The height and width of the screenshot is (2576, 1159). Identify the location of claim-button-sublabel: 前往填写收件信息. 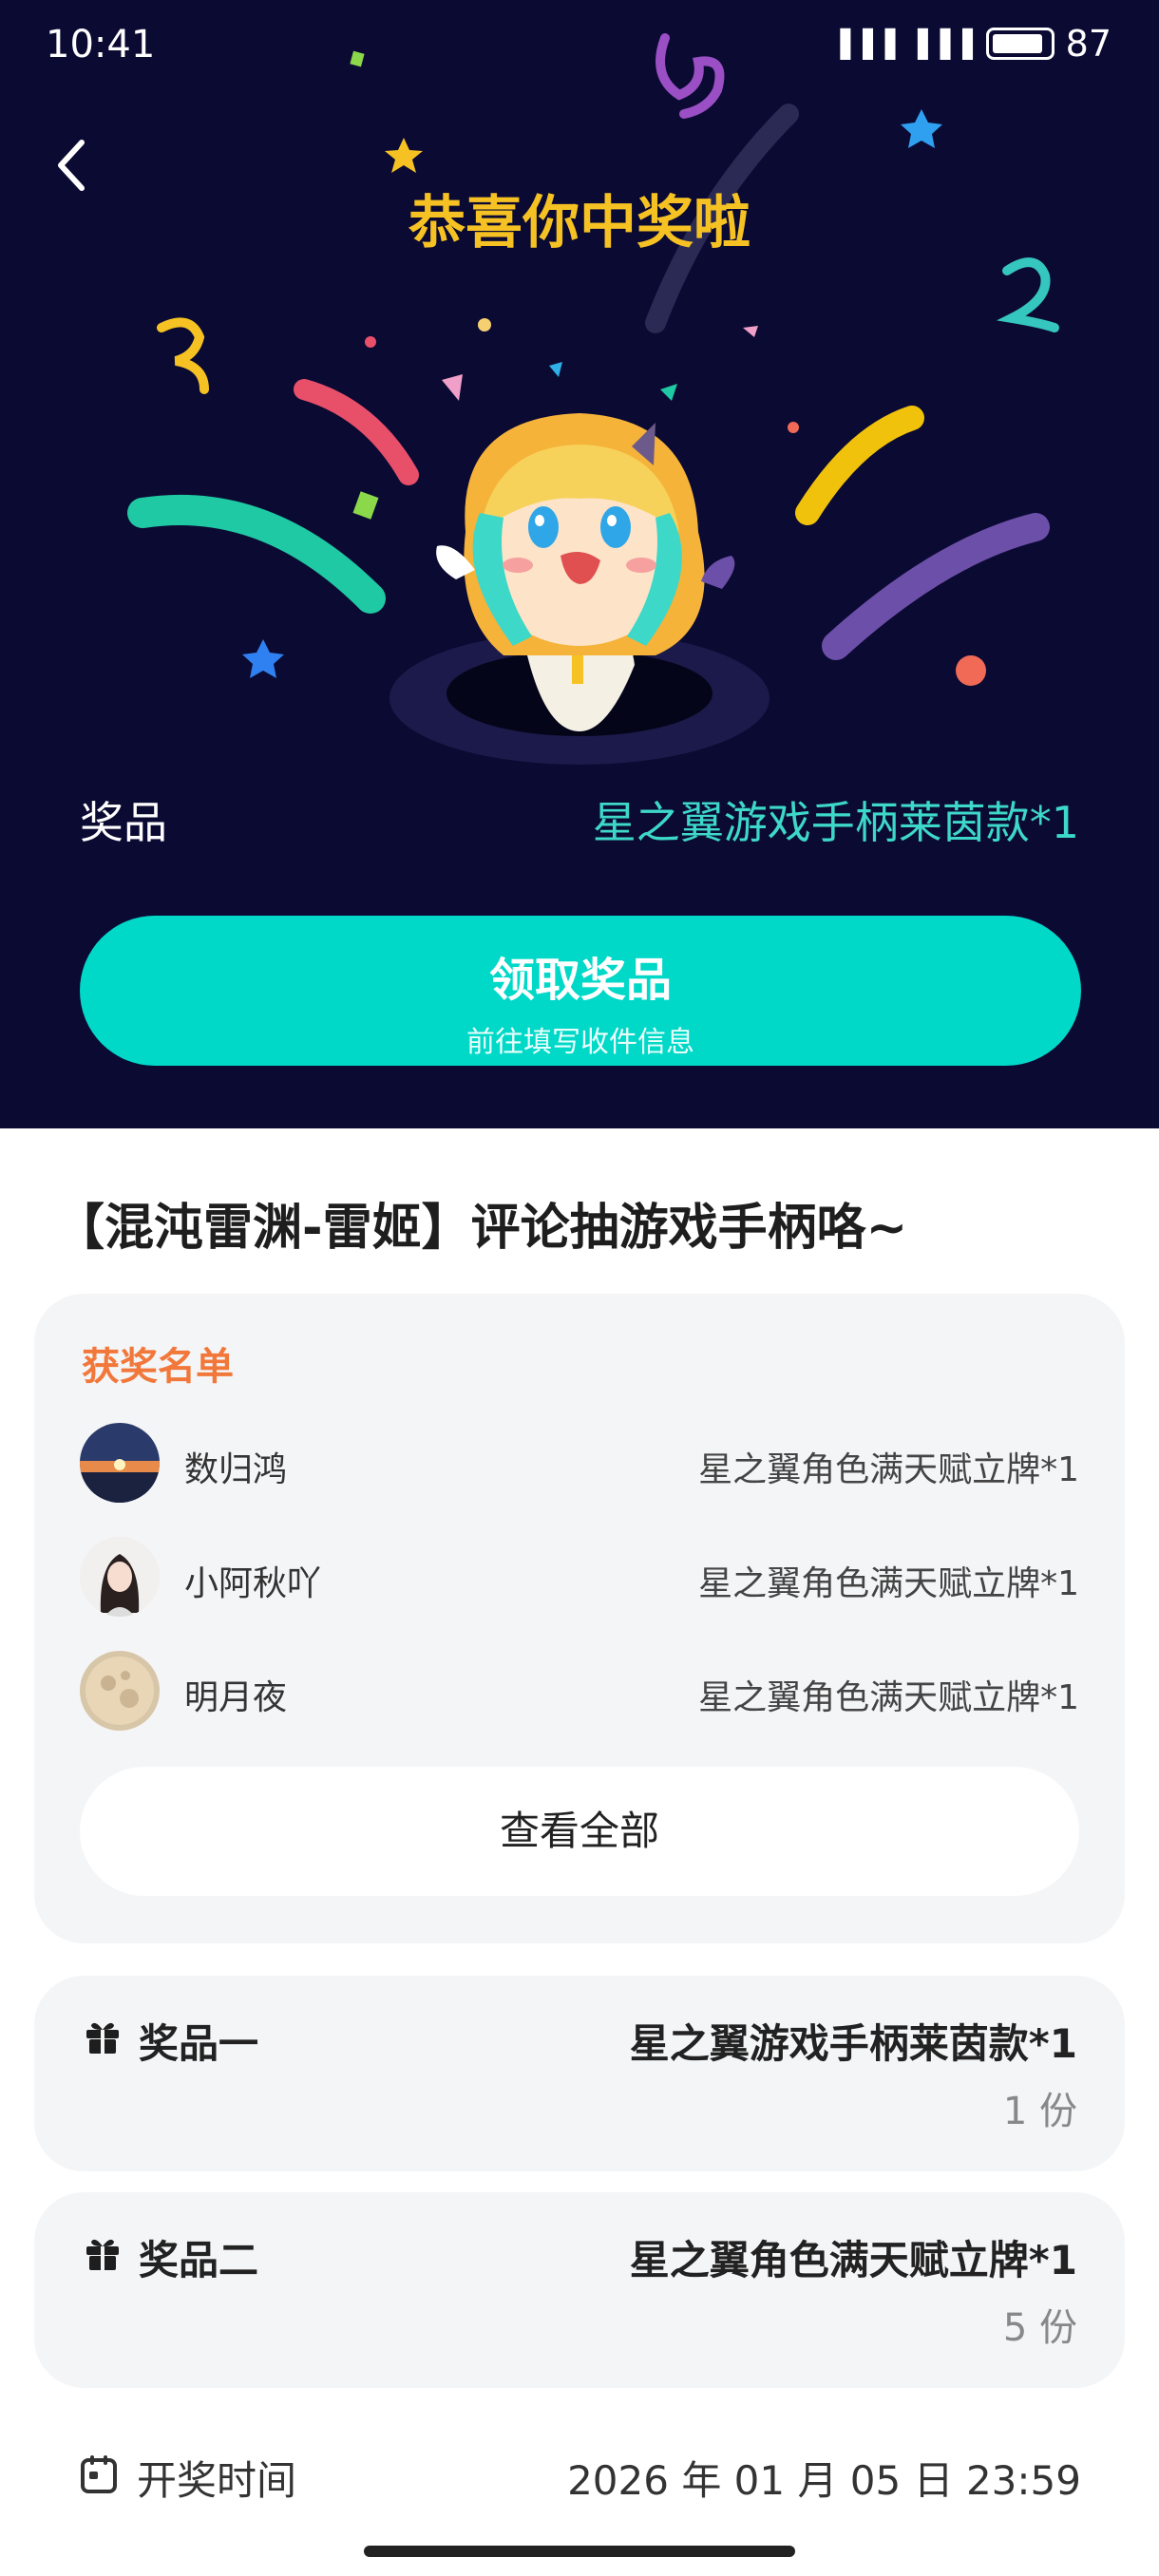
(580, 1042).